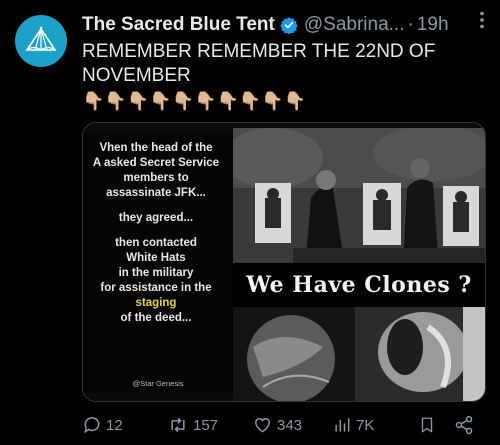 This screenshot has width=500, height=445. Describe the element at coordinates (206, 425) in the screenshot. I see `retweet-count: 157` at that location.